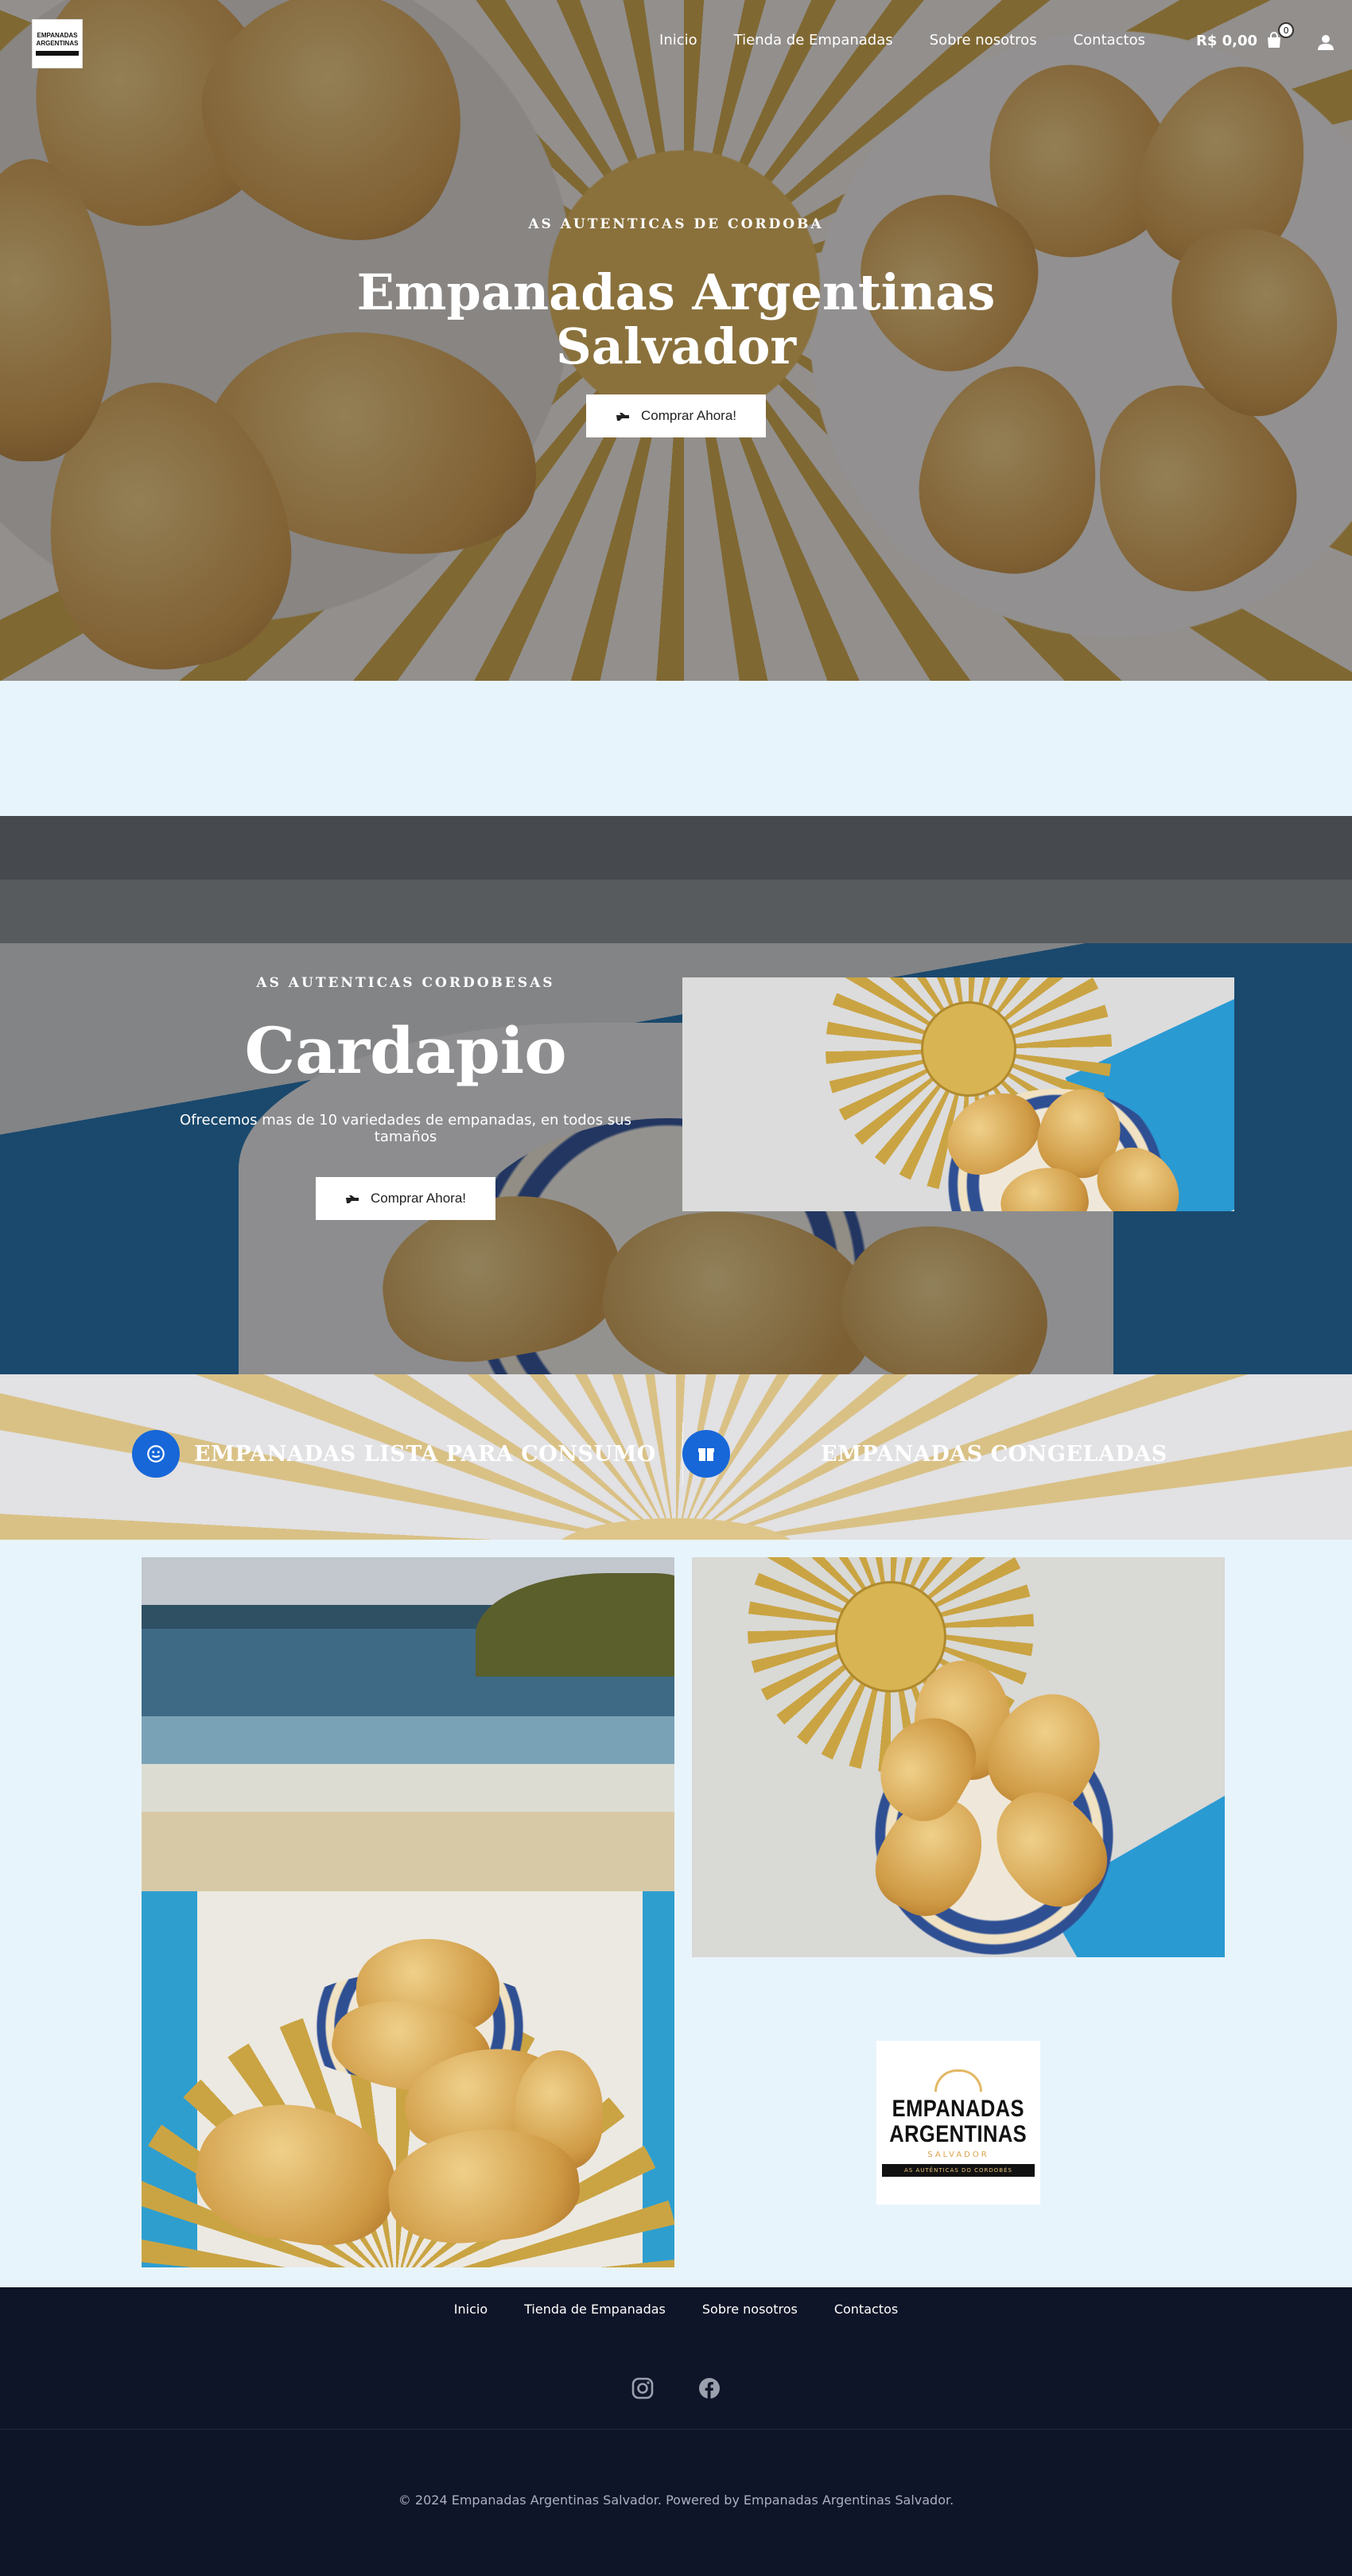  I want to click on smile-icon, so click(156, 1454).